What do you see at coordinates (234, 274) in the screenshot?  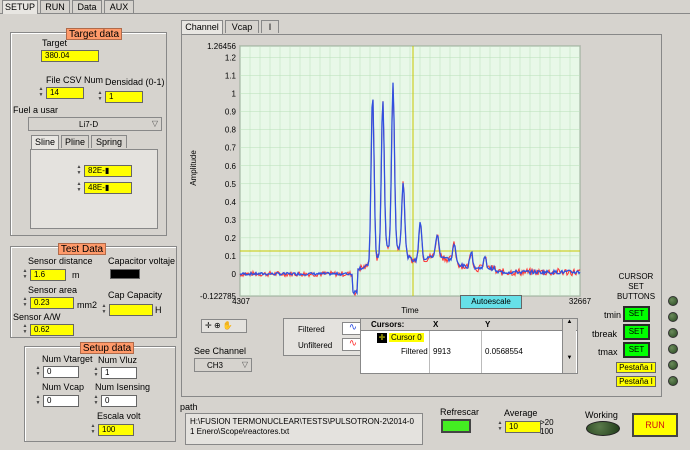 I see `y-tick-label: 0` at bounding box center [234, 274].